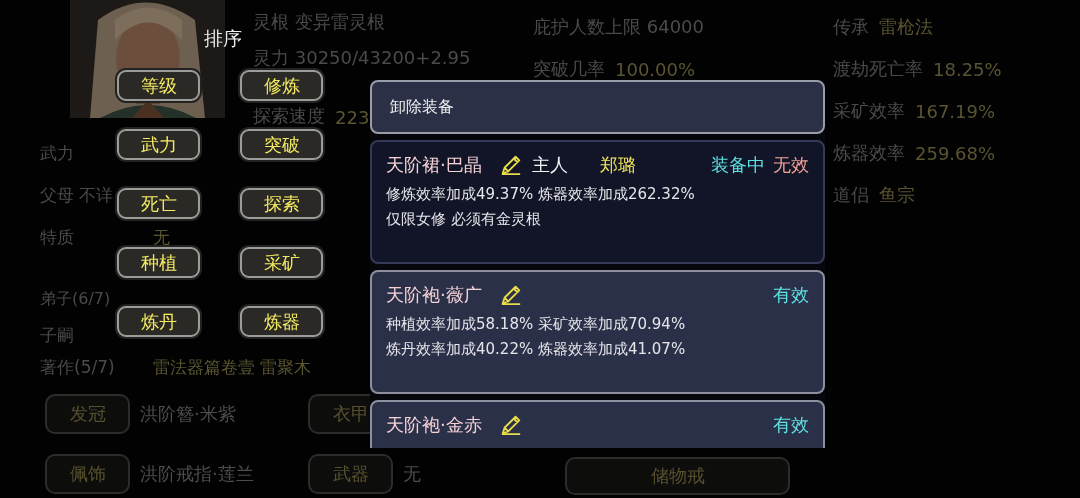 The width and height of the screenshot is (1080, 498). I want to click on effect-text: 种植效率加成58.18% 采矿效率加成70.94%, so click(536, 324).